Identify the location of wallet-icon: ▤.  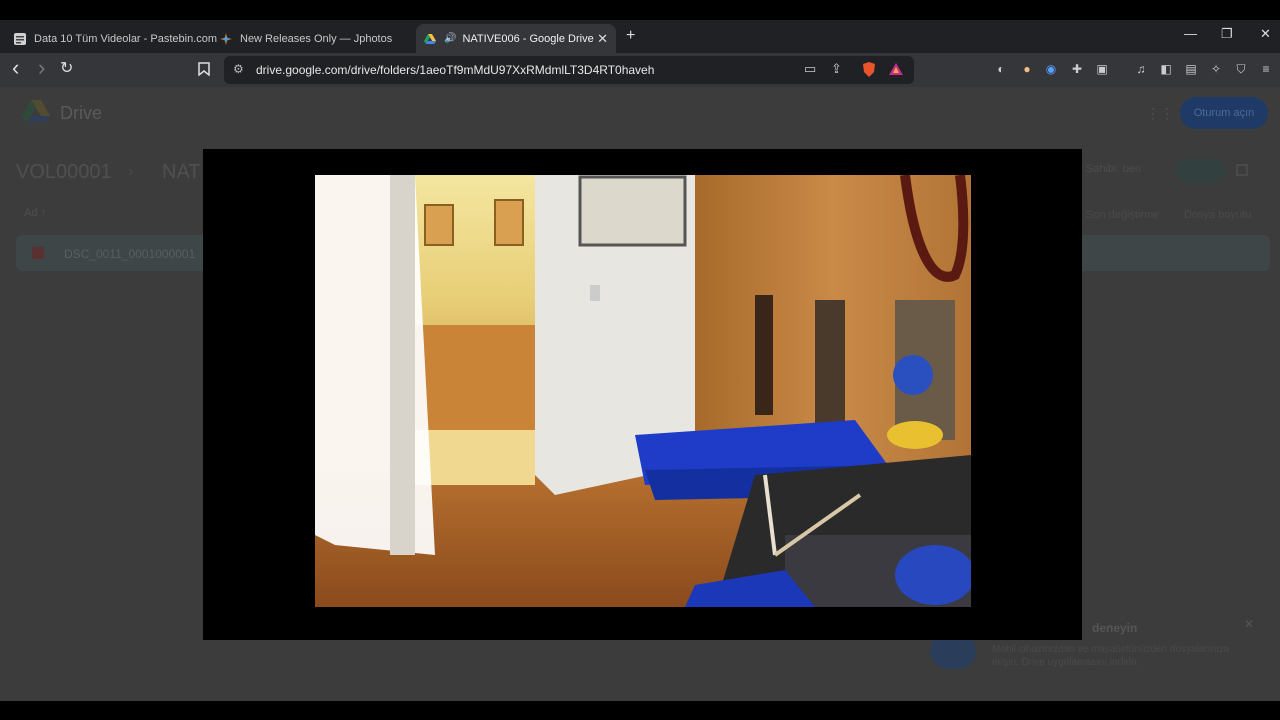
(1191, 69).